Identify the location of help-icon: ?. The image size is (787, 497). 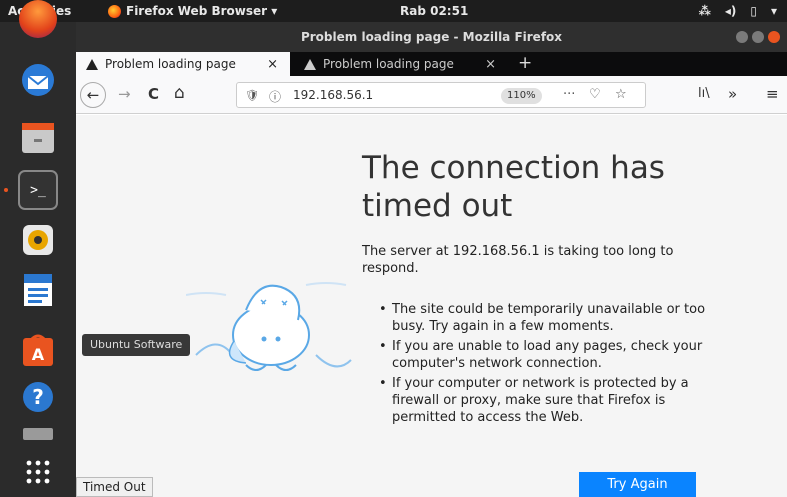
(38, 397).